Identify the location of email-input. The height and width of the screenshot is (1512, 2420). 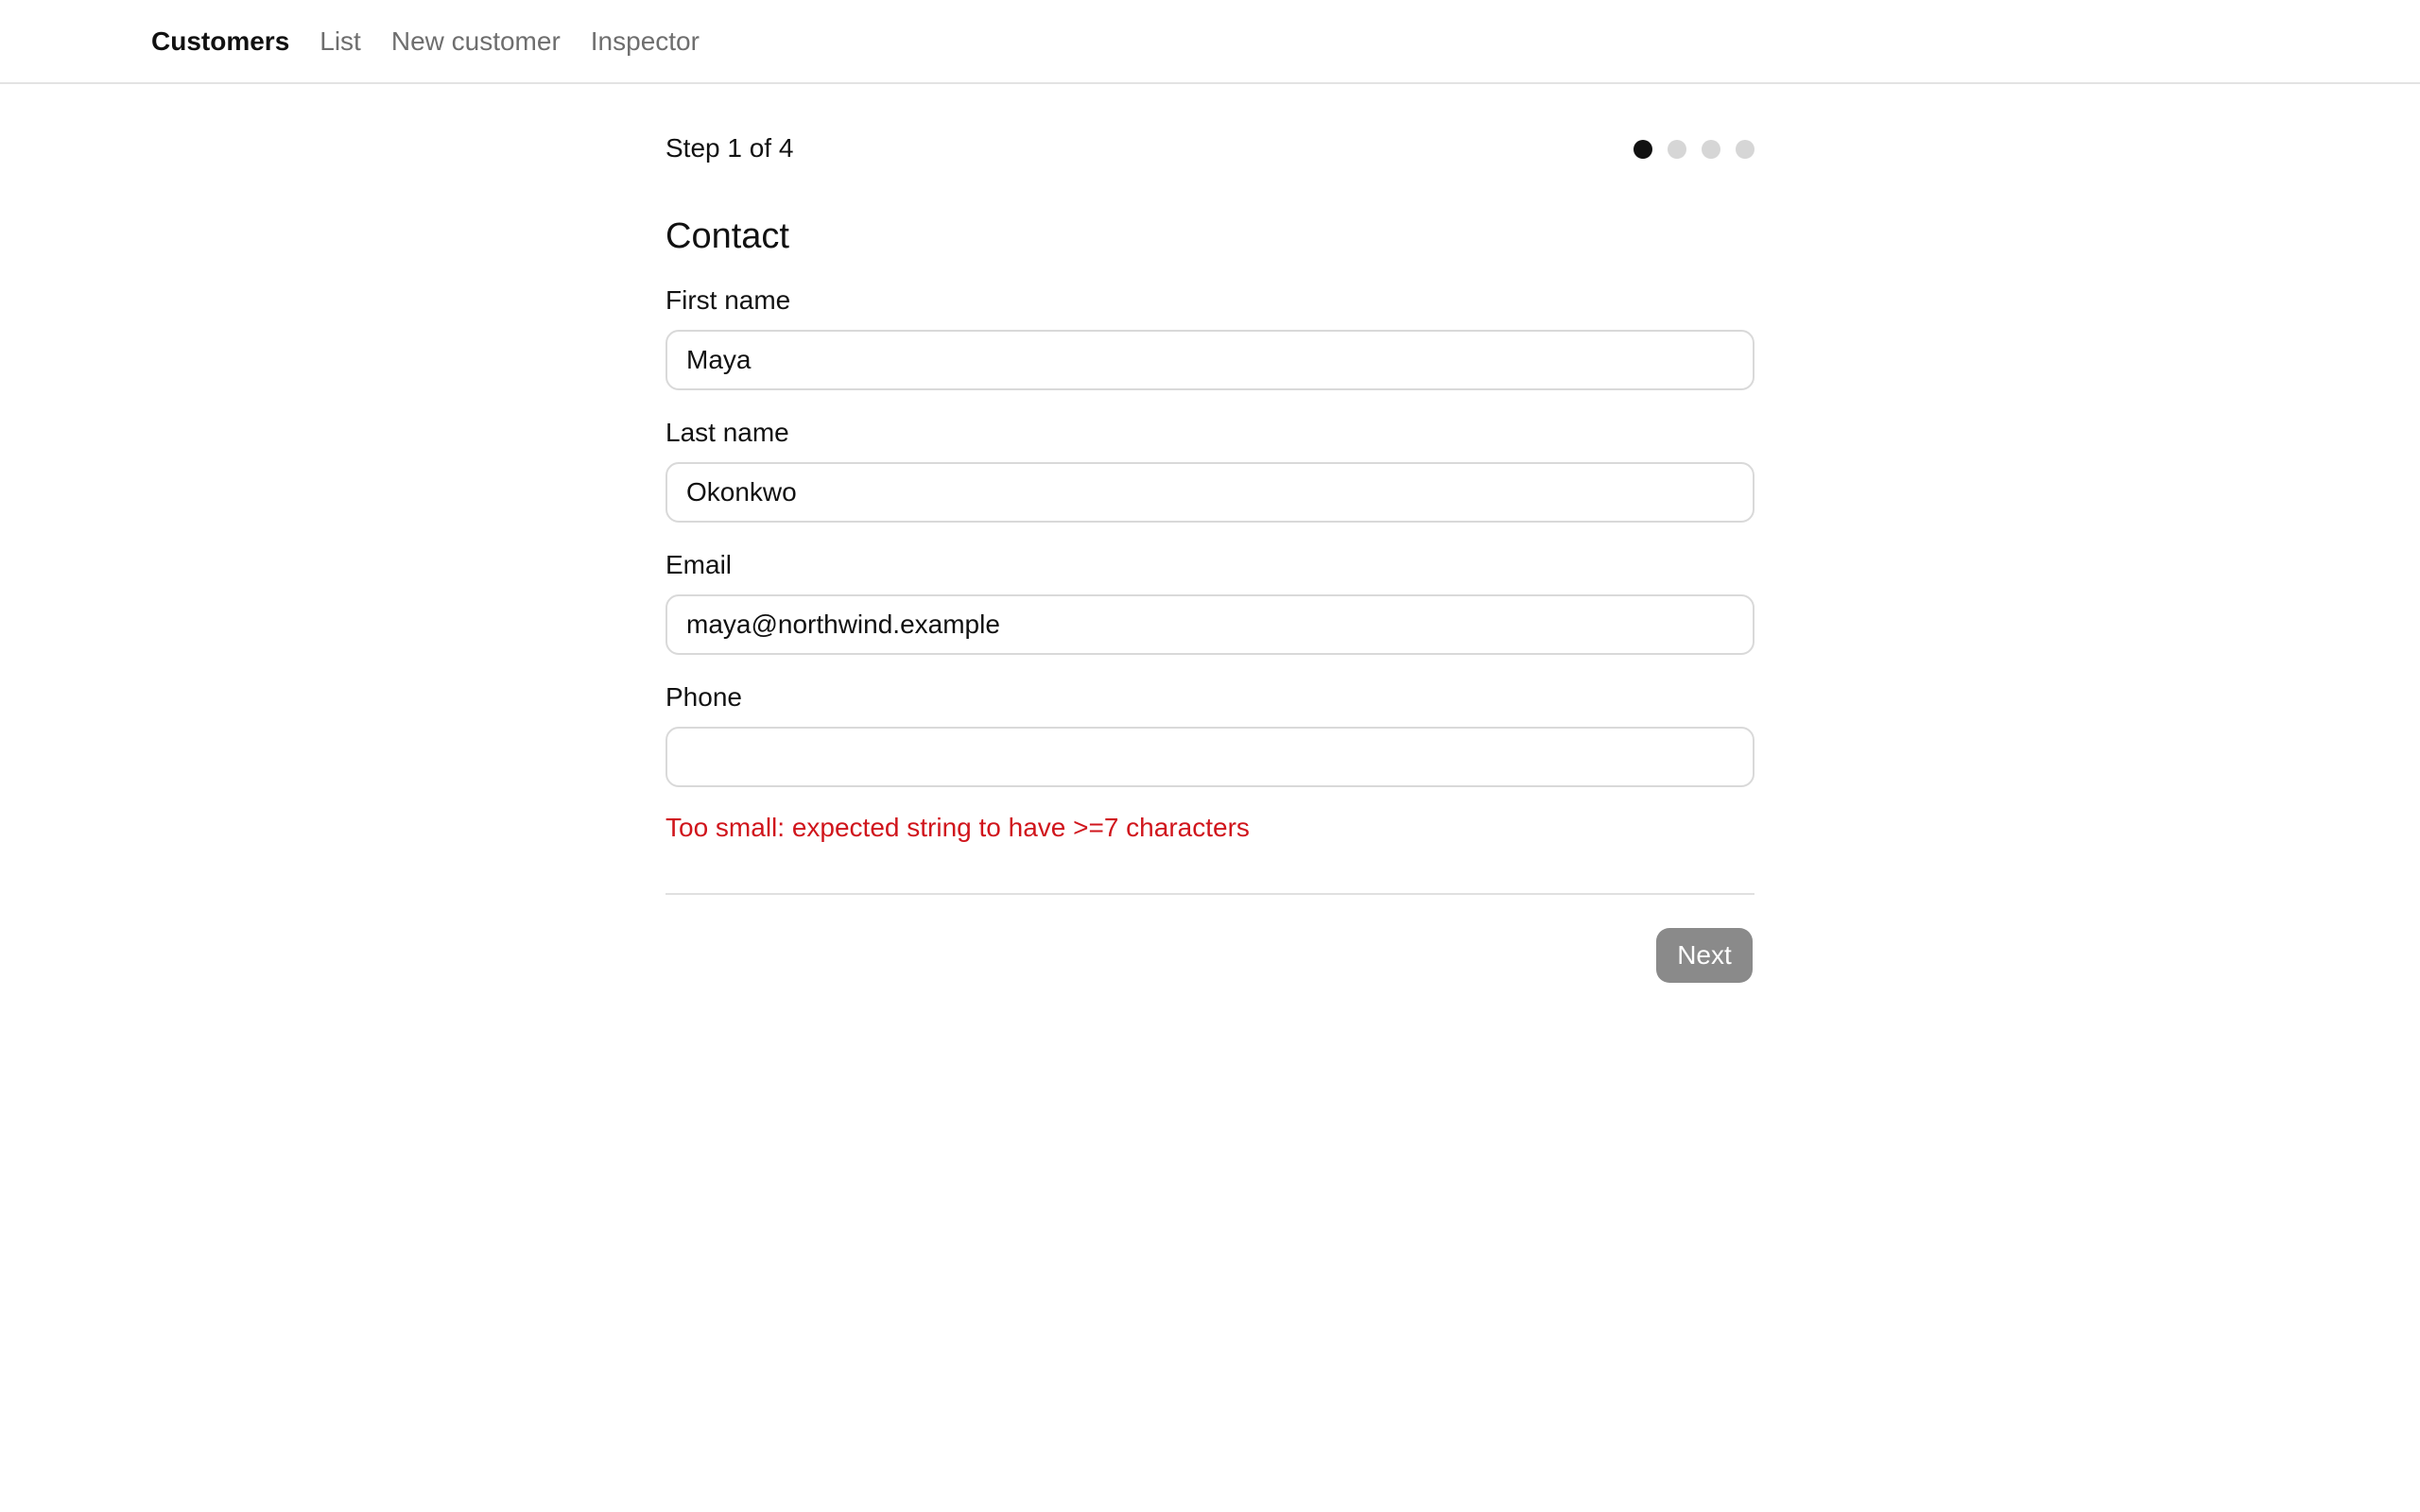
(1210, 624).